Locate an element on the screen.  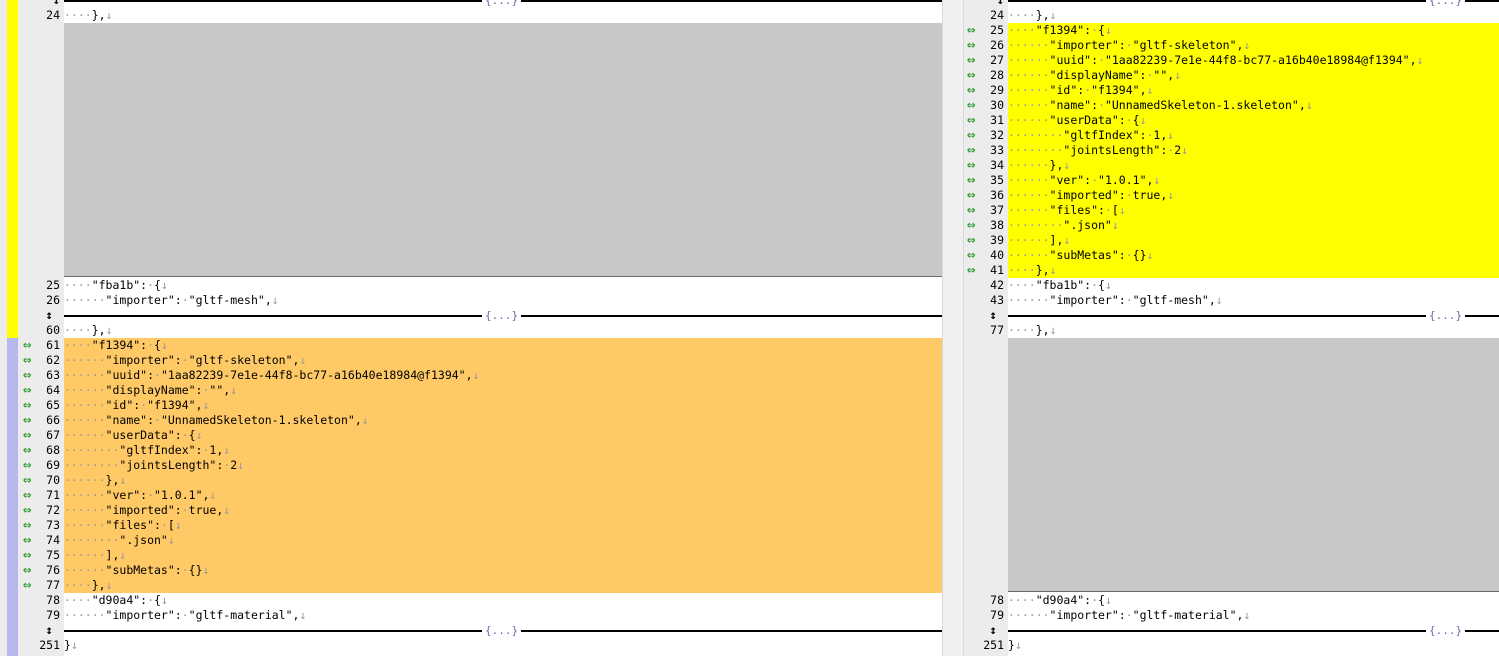
code-text: ······},↓ is located at coordinates (1253, 165).